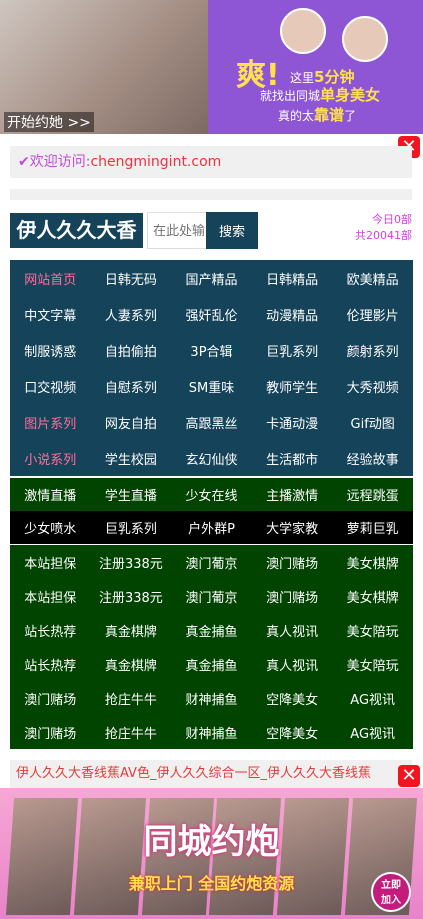 The image size is (423, 919). I want to click on nav-link: 大学家教, so click(292, 527).